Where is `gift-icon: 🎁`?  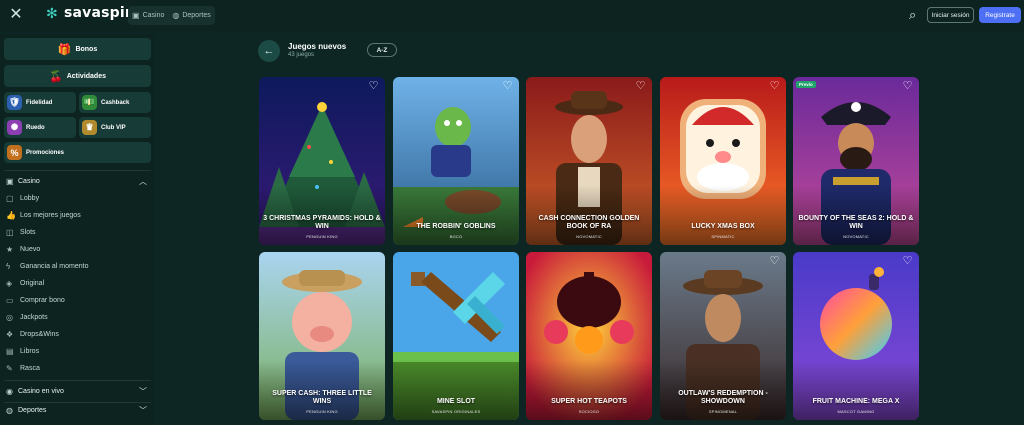 gift-icon: 🎁 is located at coordinates (64, 49).